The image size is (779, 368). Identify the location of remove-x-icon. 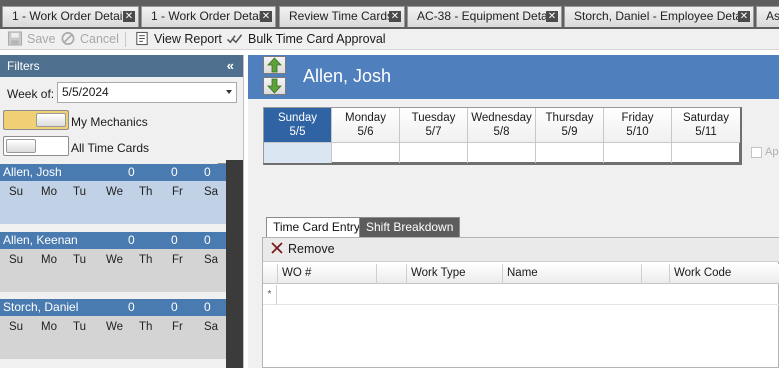
(277, 248).